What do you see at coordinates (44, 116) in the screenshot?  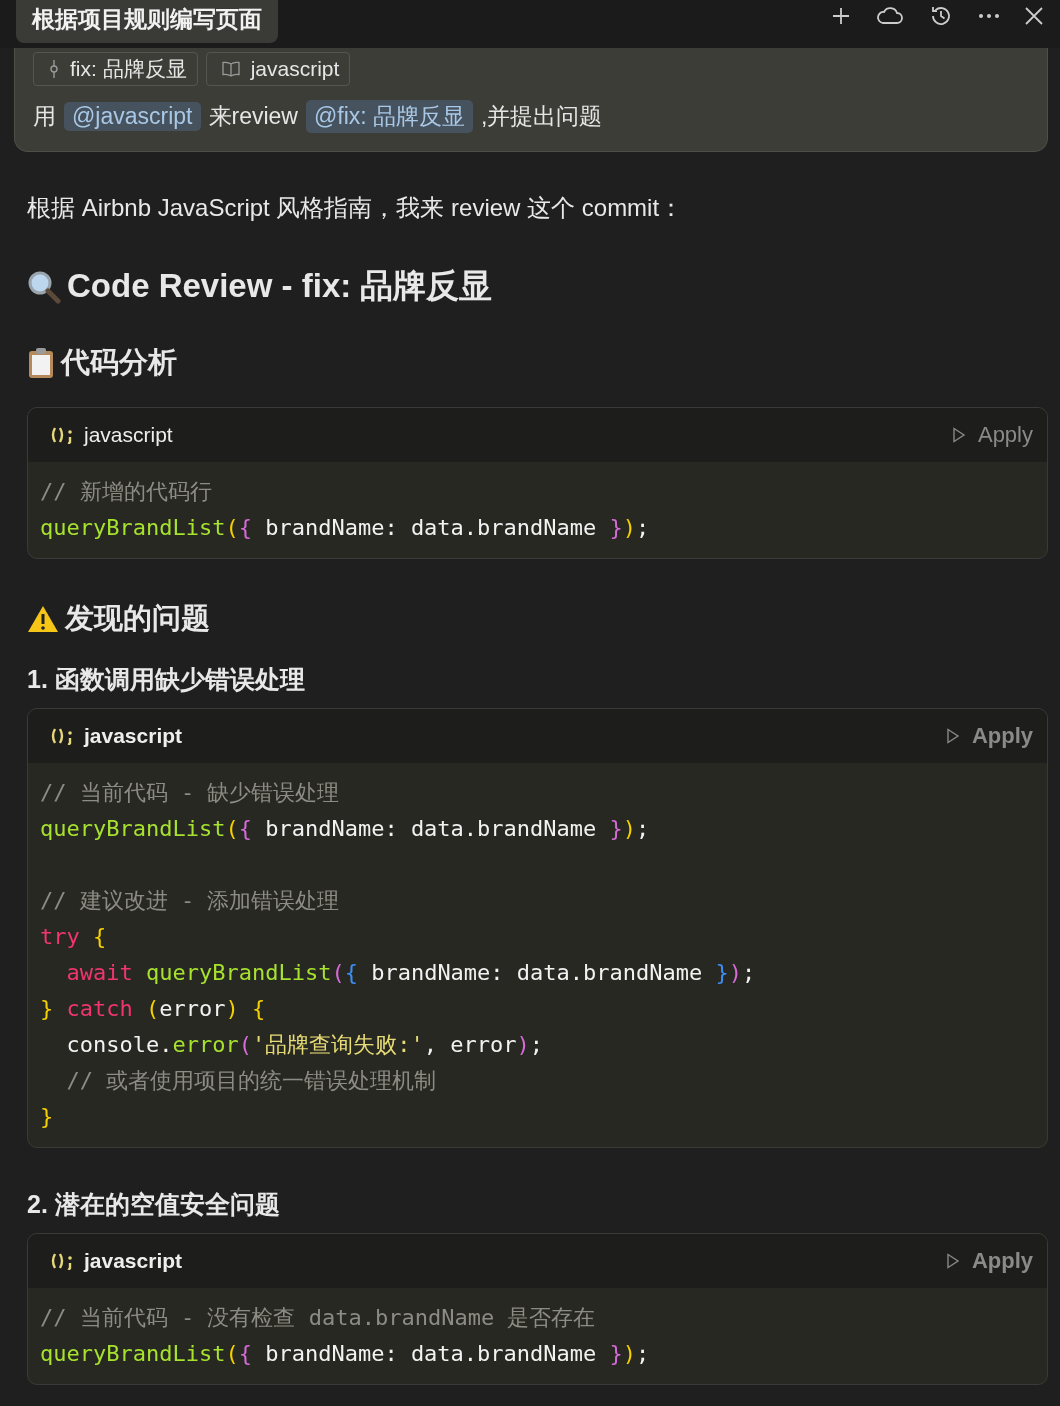 I see `message-text: 用` at bounding box center [44, 116].